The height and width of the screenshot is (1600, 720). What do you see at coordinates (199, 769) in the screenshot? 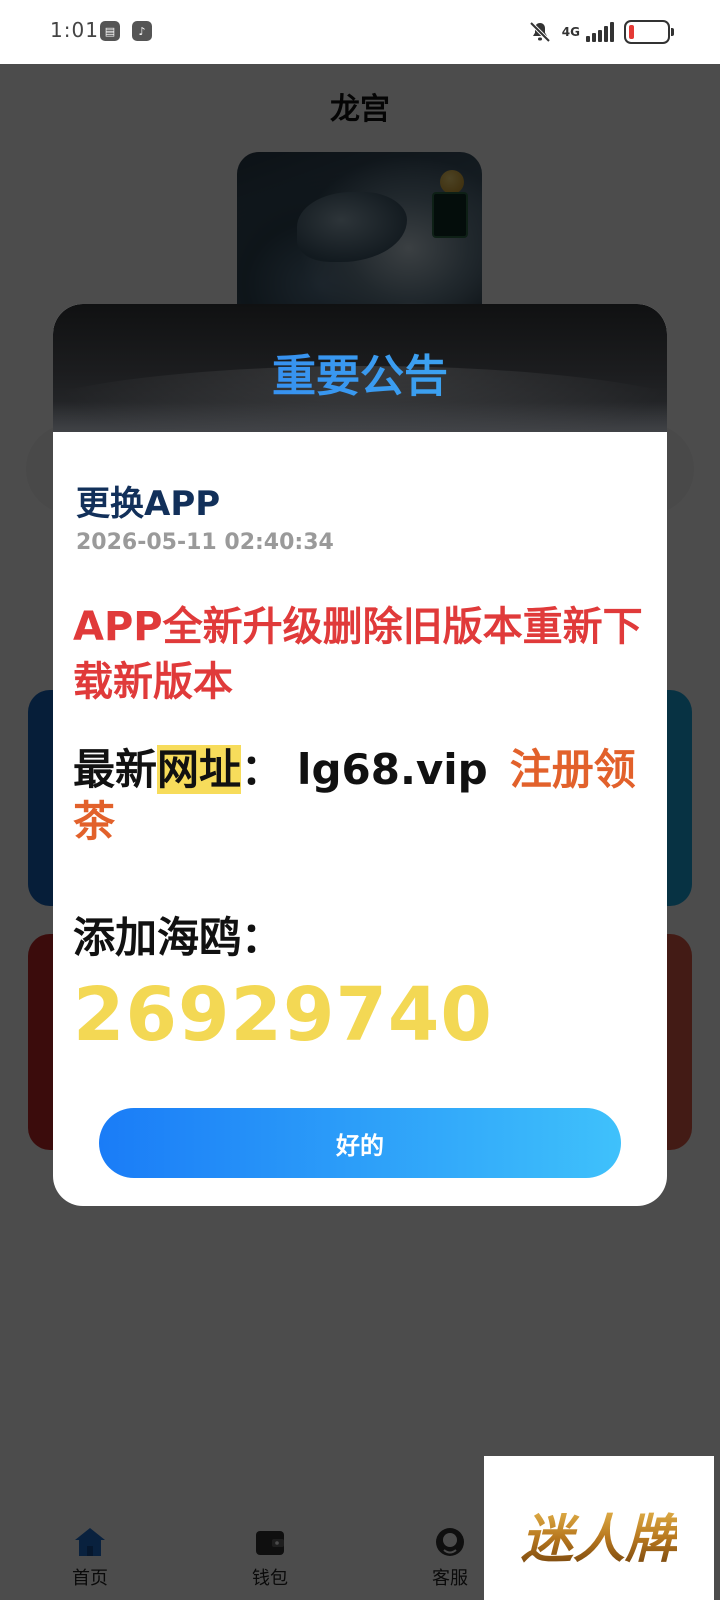
I see `url-label-highlight: 网址` at bounding box center [199, 769].